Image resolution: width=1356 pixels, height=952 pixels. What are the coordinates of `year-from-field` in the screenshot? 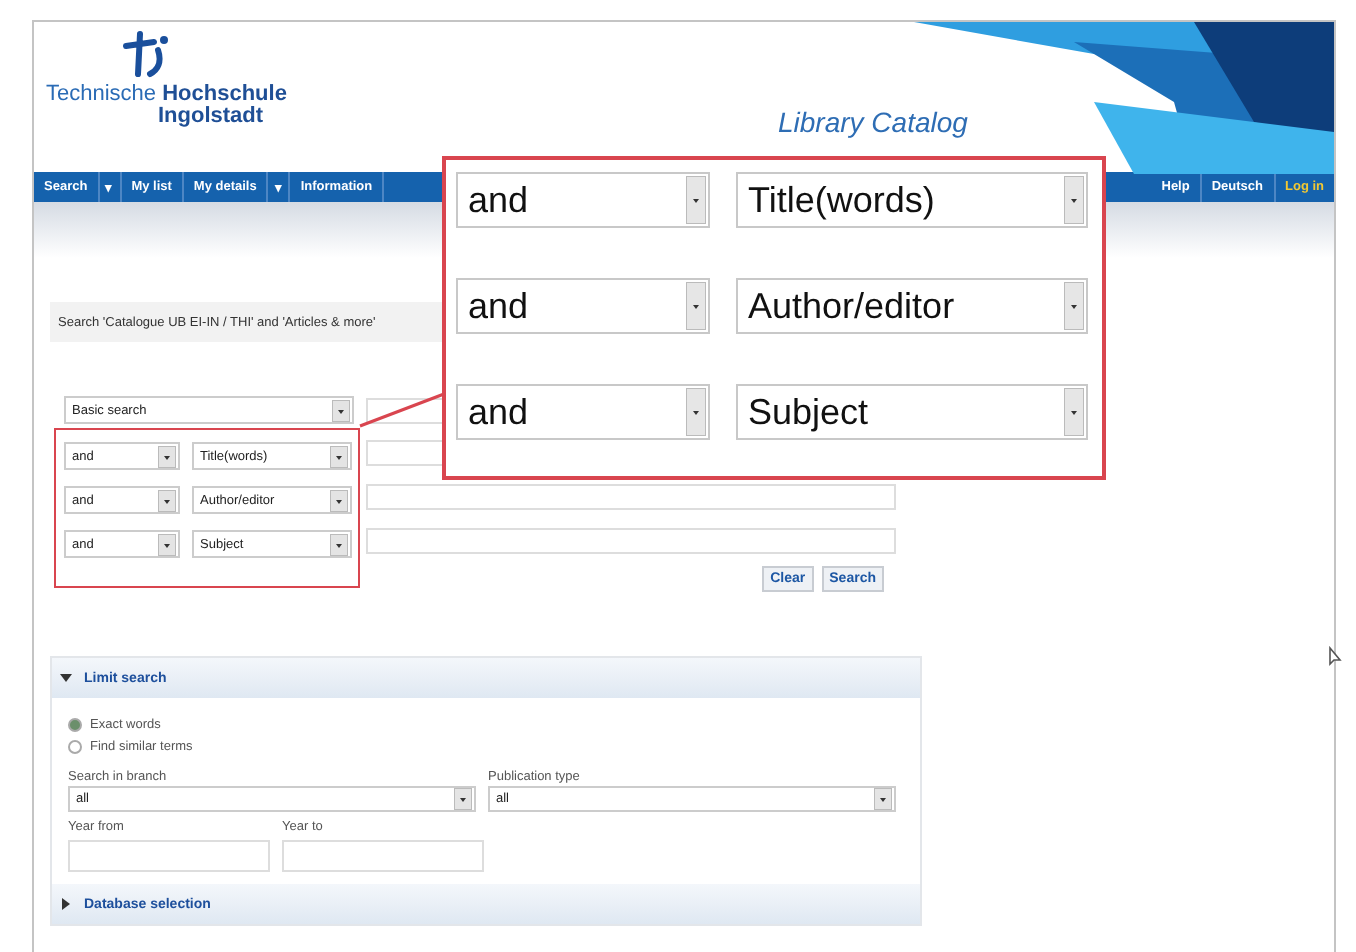 It's located at (169, 856).